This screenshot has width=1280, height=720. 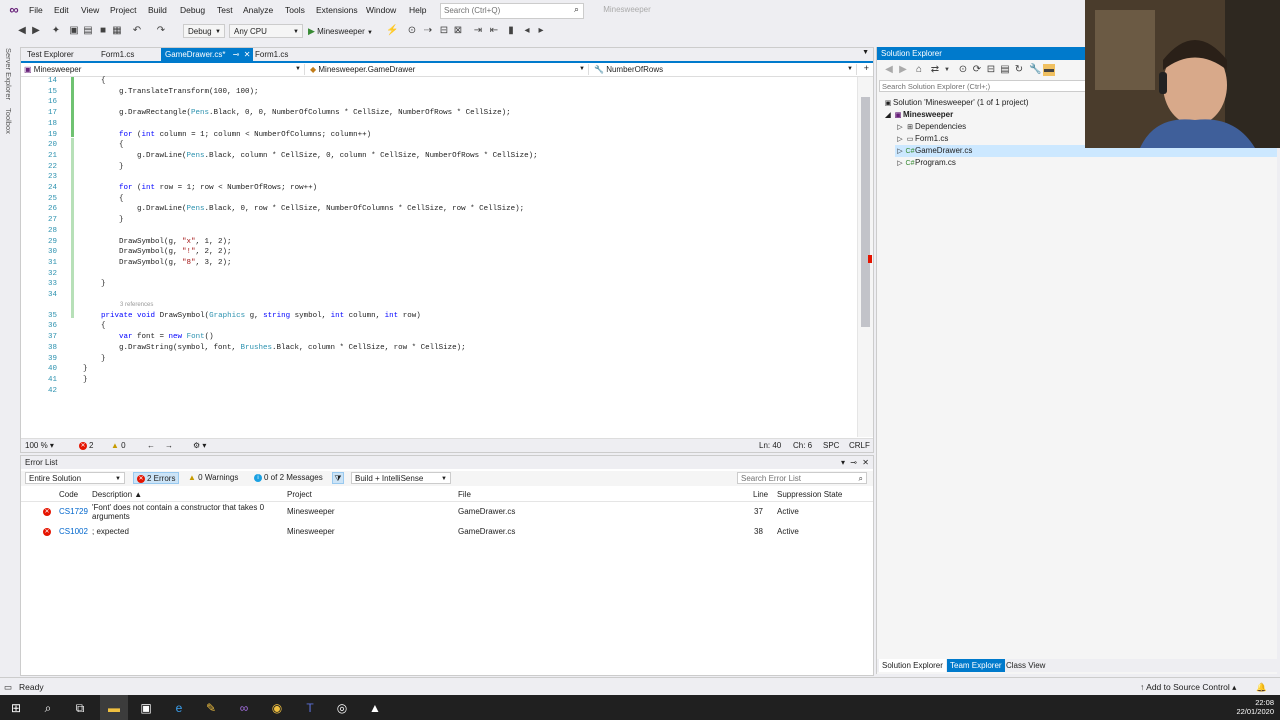 What do you see at coordinates (114, 708) in the screenshot?
I see `file-explorer-icon: ▬` at bounding box center [114, 708].